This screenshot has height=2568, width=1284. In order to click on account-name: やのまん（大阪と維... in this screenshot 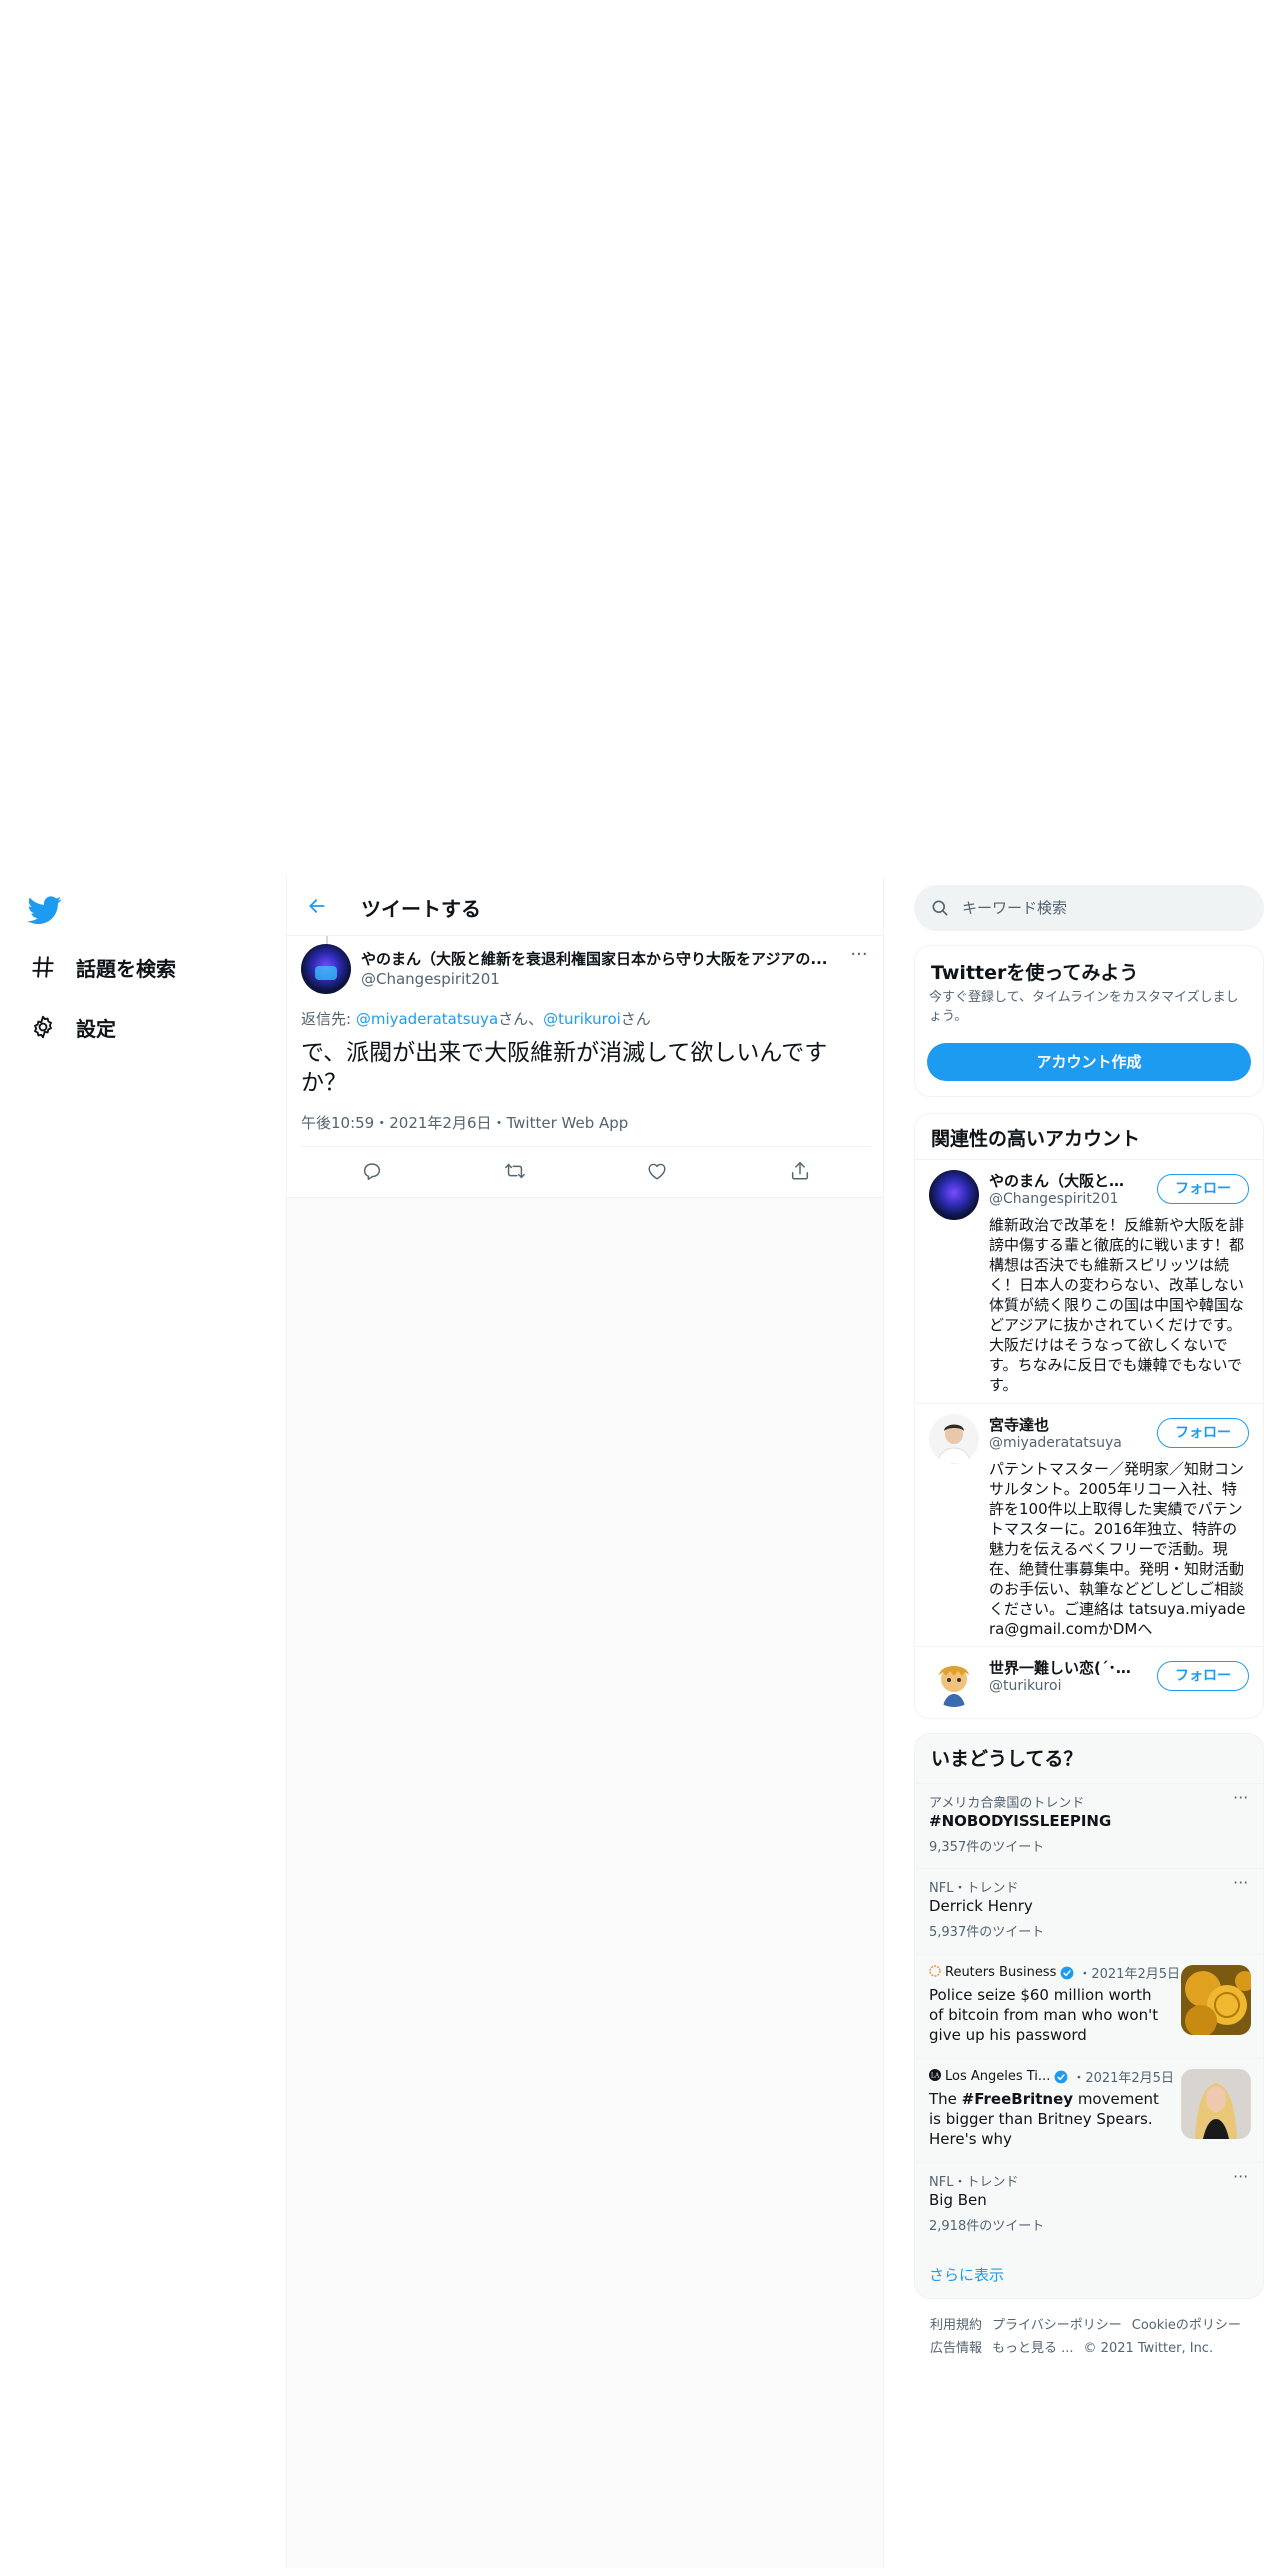, I will do `click(1064, 1180)`.